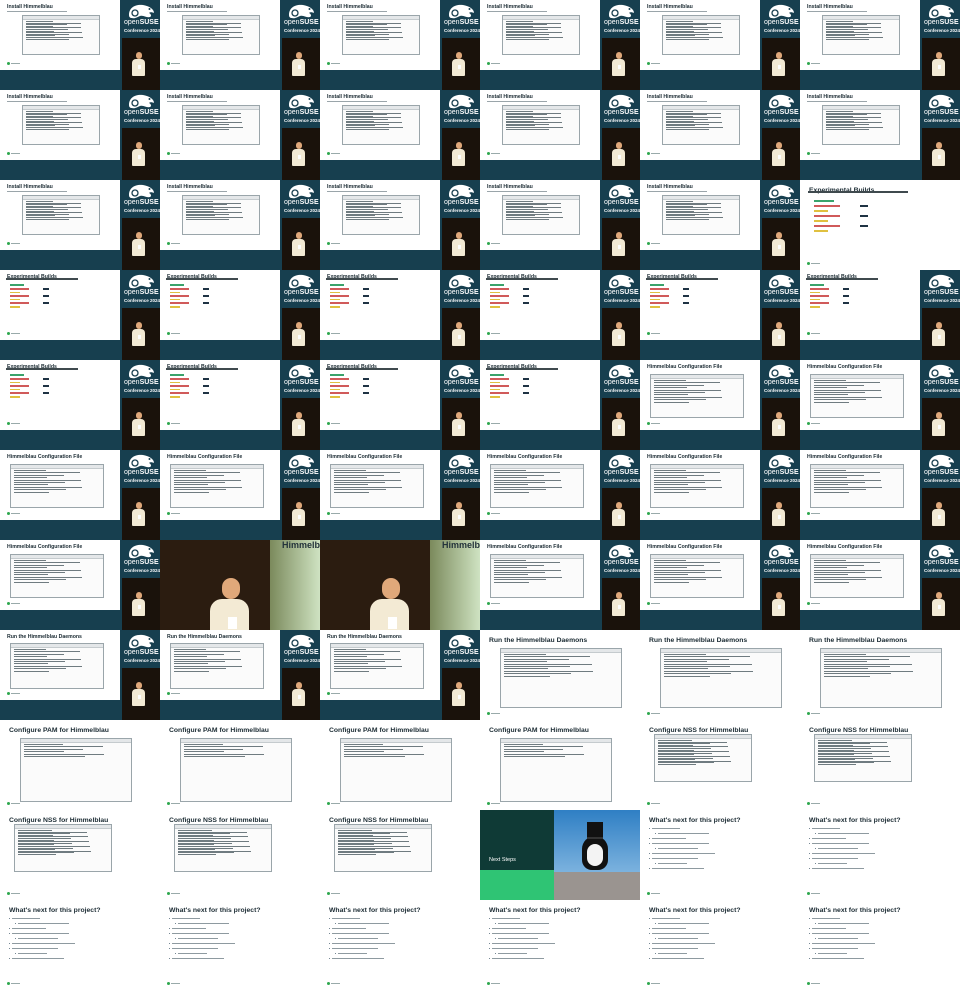  What do you see at coordinates (452, 292) in the screenshot?
I see `brand-open: open` at bounding box center [452, 292].